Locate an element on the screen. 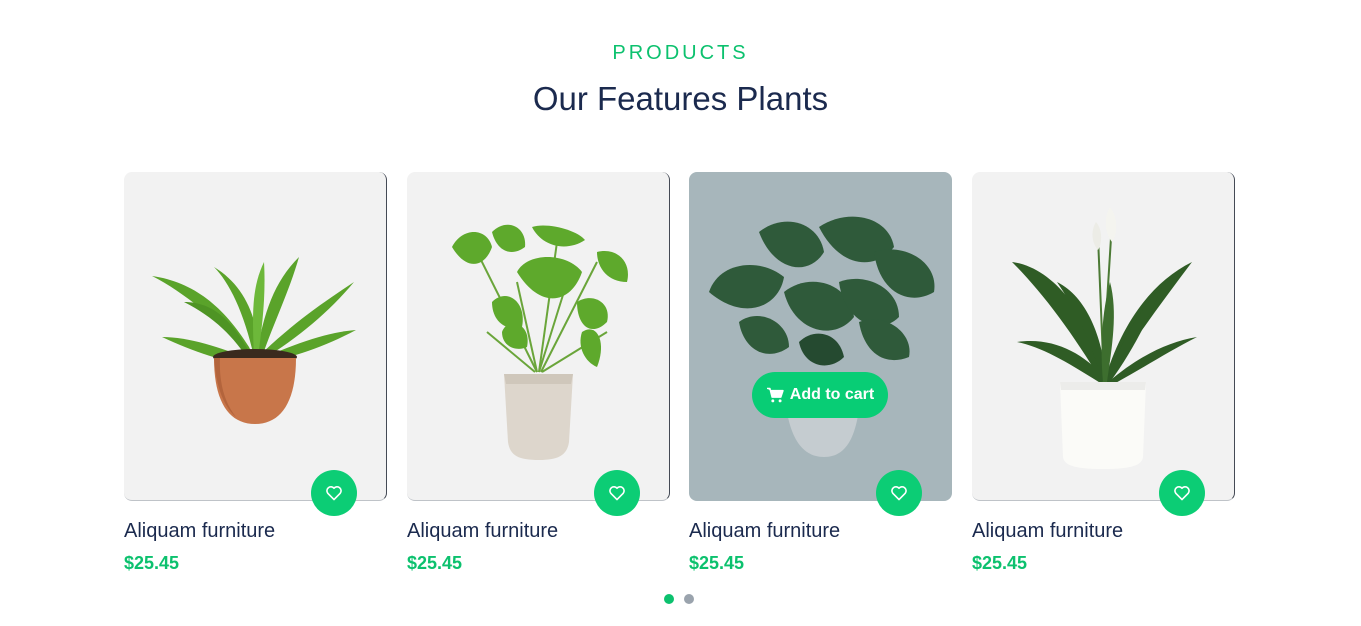  add-to-cart-button: Add to cart is located at coordinates (820, 395).